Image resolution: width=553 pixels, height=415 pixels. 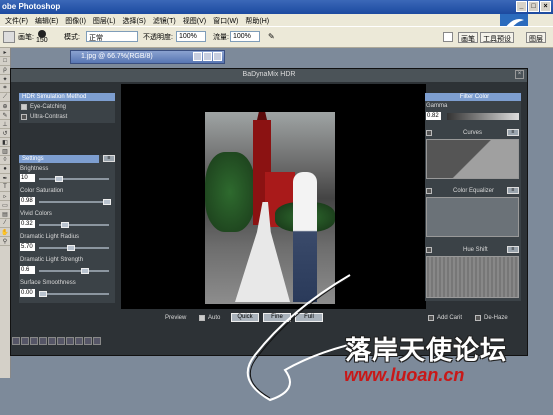 What do you see at coordinates (5, 215) in the screenshot?
I see `notes-tool-icon: ▤` at bounding box center [5, 215].